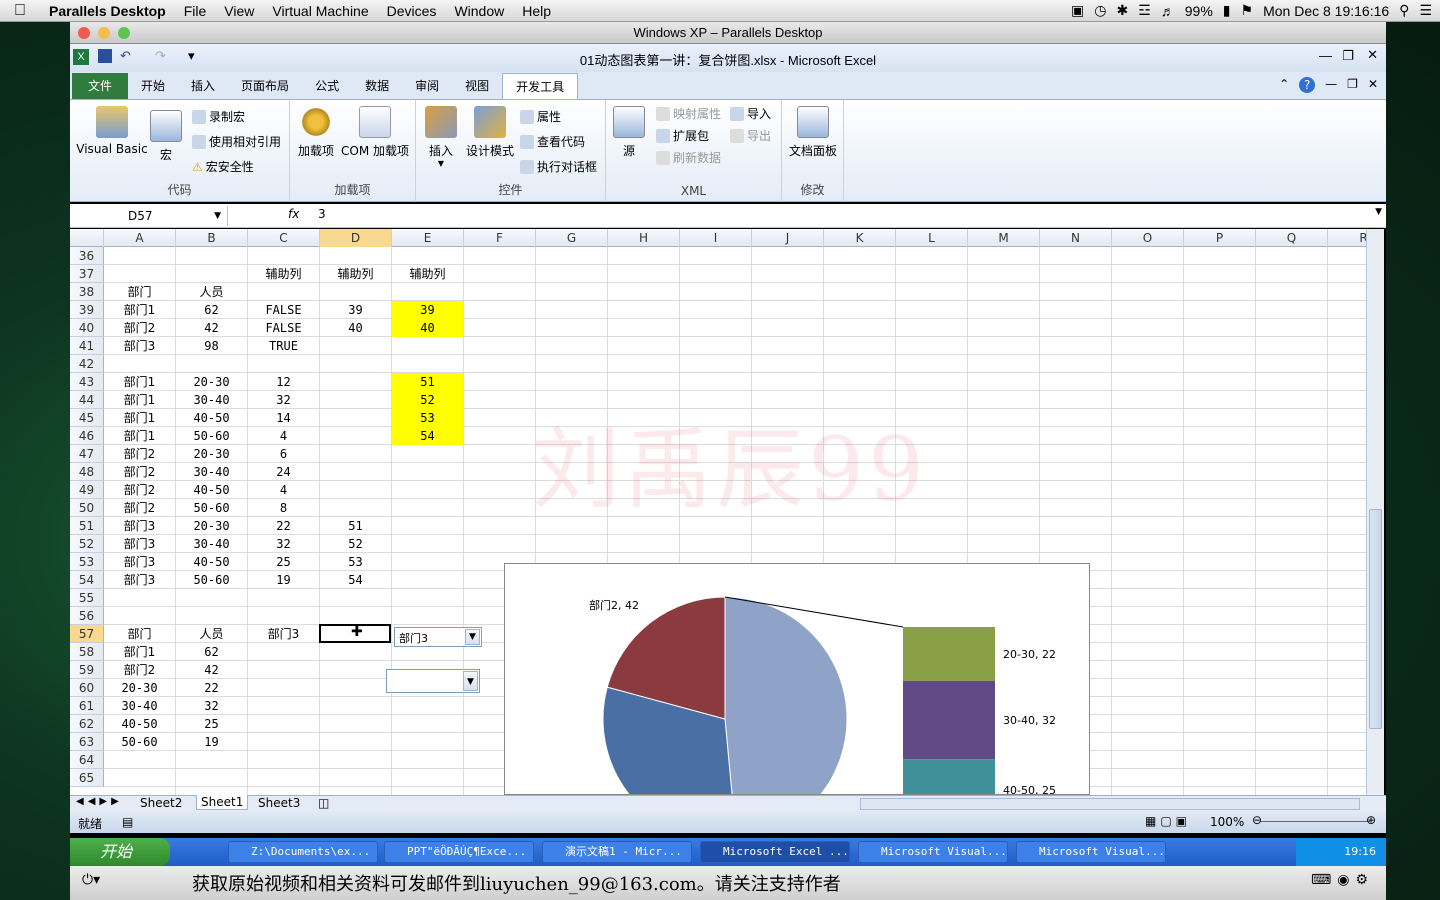 This screenshot has width=1440, height=900. I want to click on macros-button: 宏, so click(166, 136).